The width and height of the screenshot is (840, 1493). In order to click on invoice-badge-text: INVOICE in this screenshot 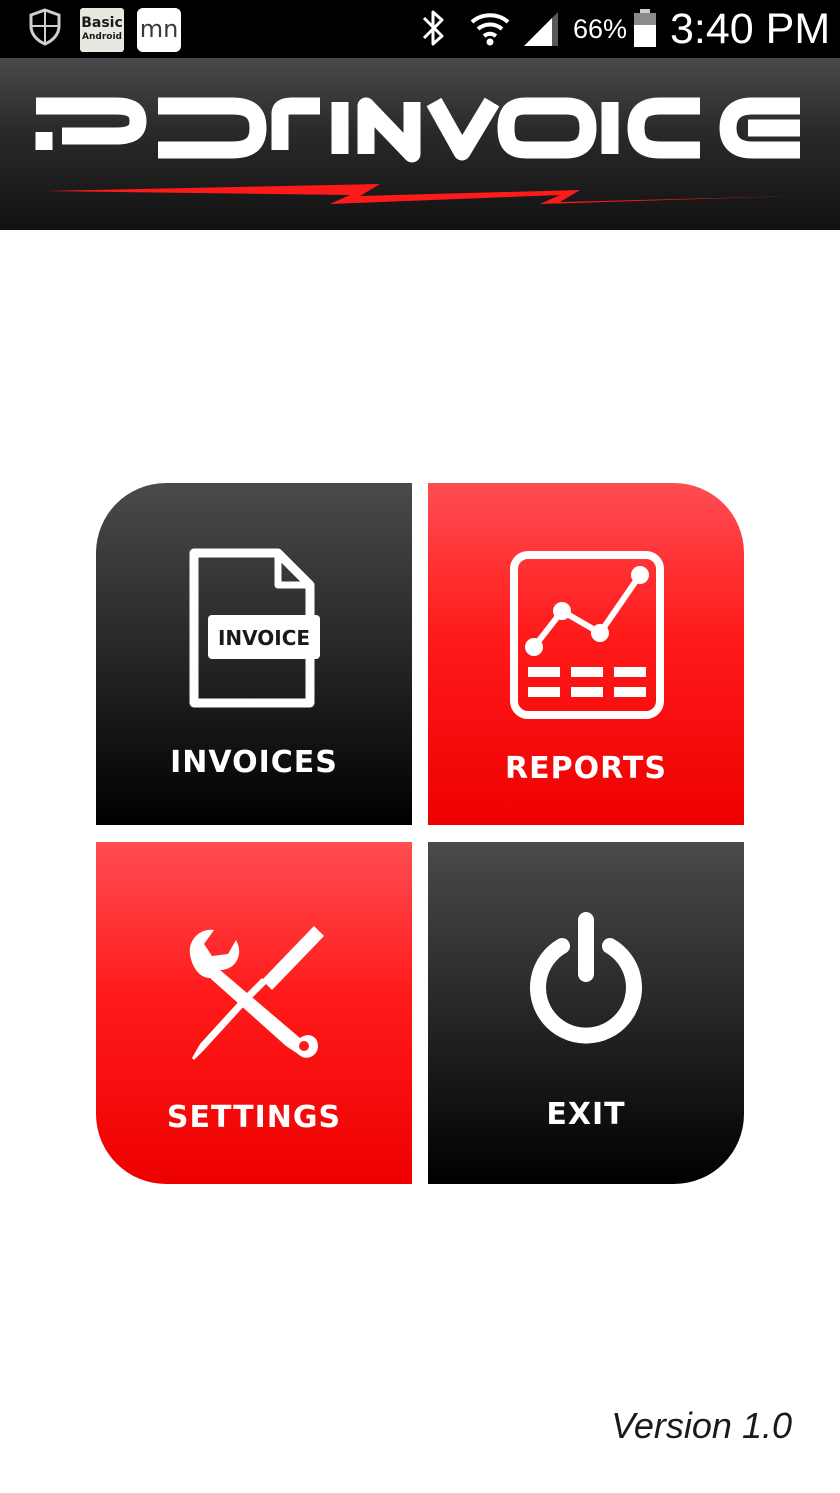, I will do `click(264, 638)`.